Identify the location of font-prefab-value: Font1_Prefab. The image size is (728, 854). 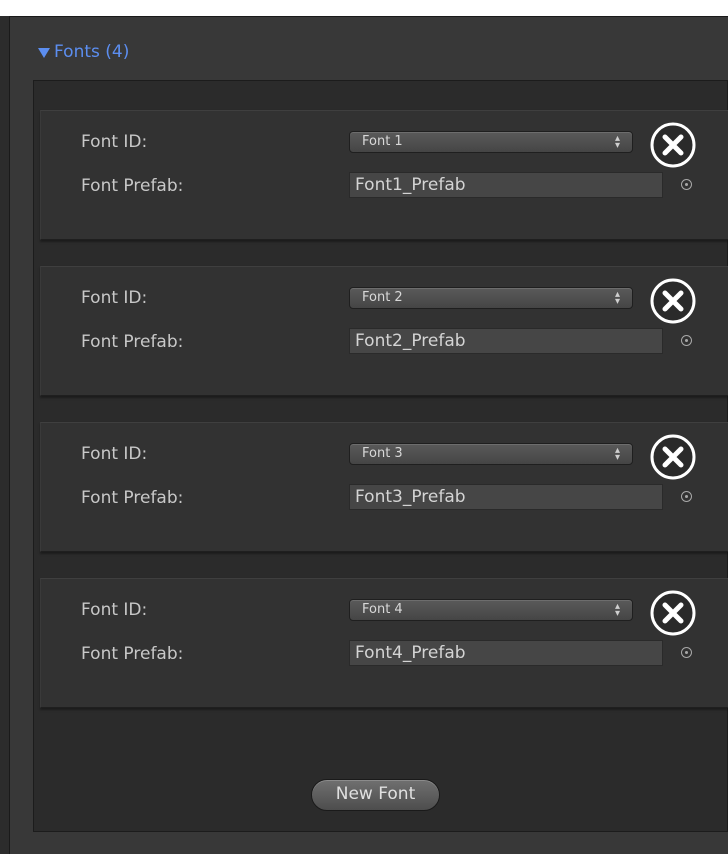
(410, 185).